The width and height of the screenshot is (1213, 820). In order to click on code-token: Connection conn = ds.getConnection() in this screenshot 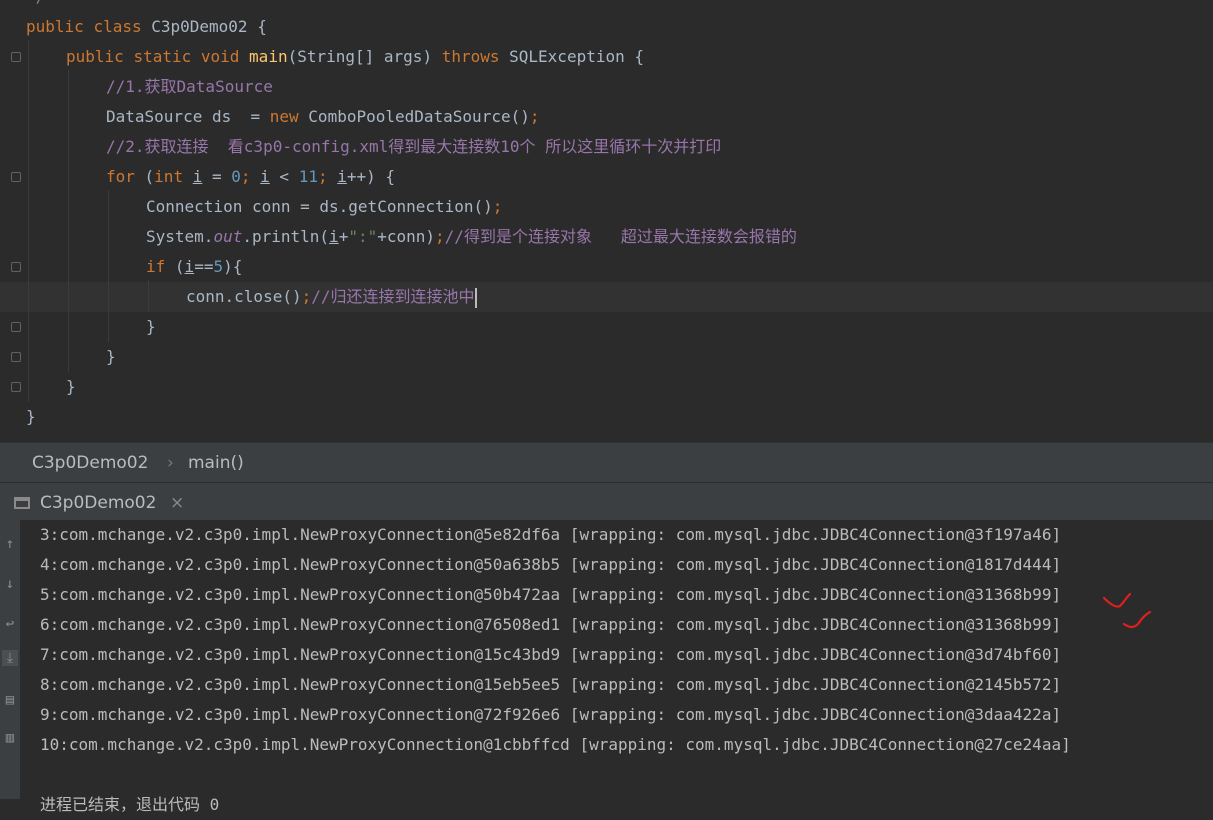, I will do `click(319, 206)`.